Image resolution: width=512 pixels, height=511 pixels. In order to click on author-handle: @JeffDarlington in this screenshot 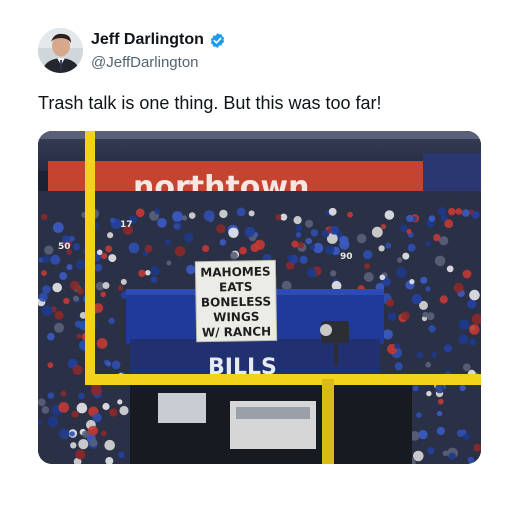, I will do `click(145, 62)`.